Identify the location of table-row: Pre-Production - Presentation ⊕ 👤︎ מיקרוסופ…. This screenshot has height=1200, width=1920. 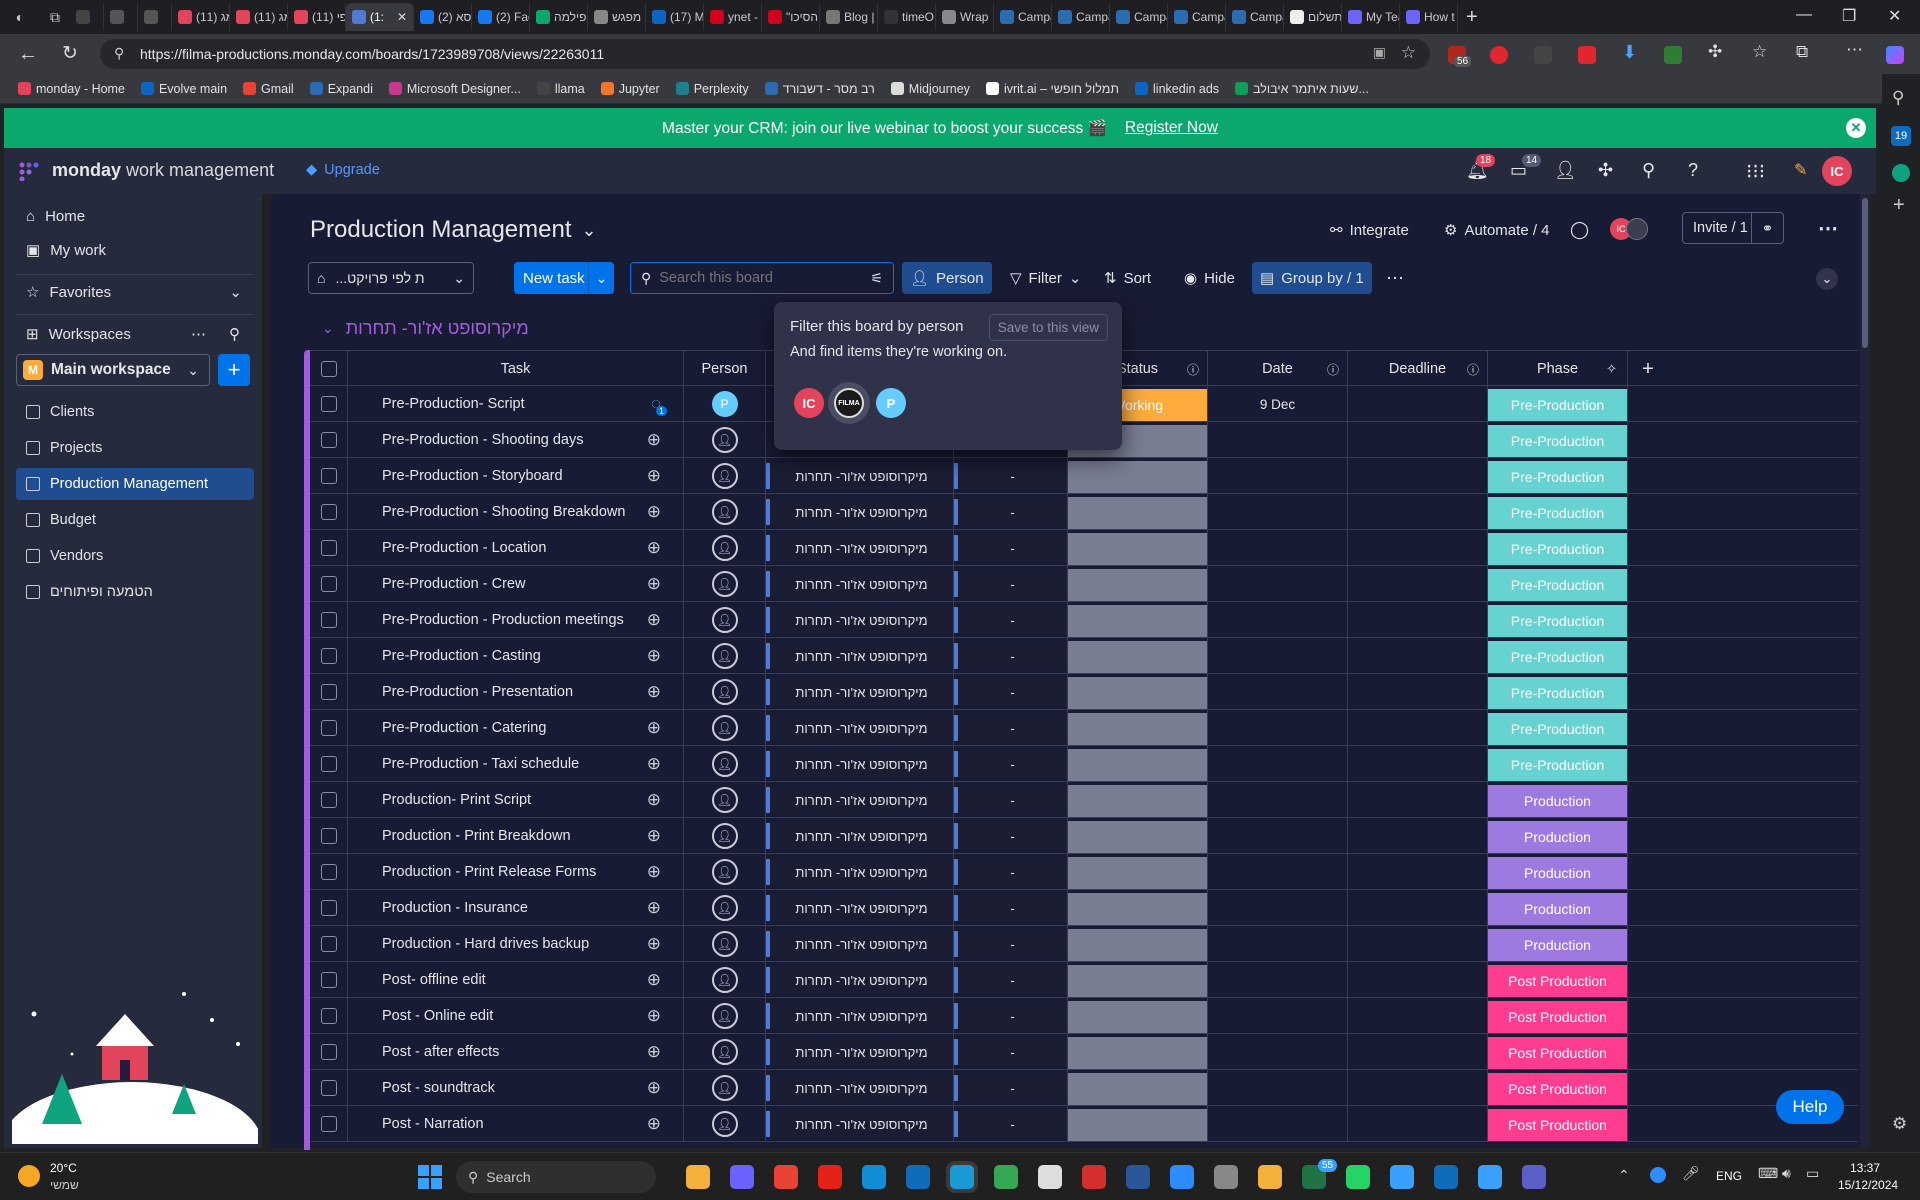
(1084, 692).